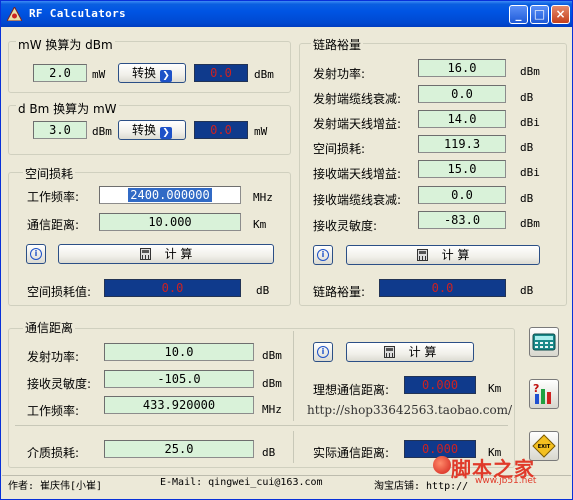 The image size is (573, 500). What do you see at coordinates (179, 405) in the screenshot?
I see `comm-freq-field: 433.920000` at bounding box center [179, 405].